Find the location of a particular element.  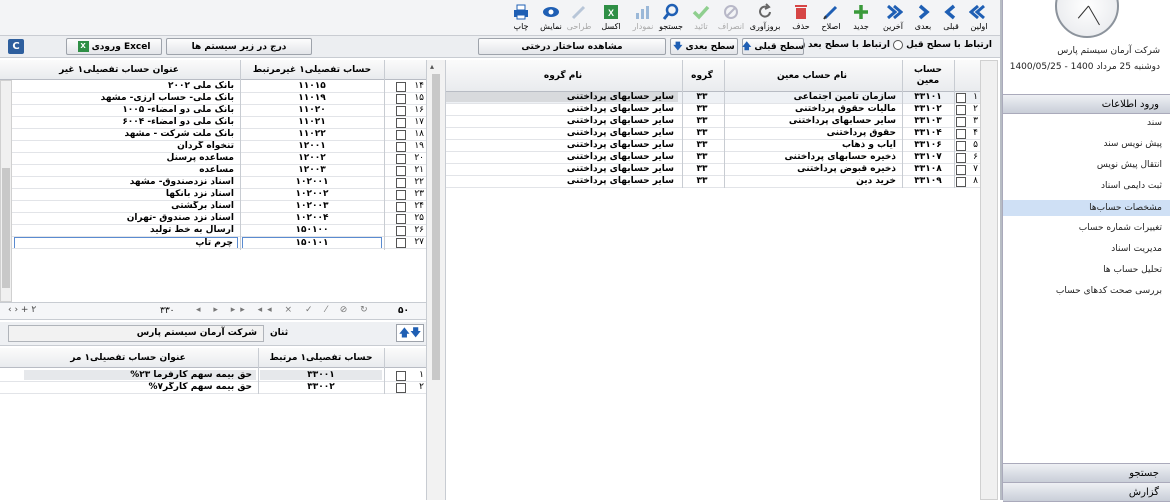

table-row: ۲۰ ۱۲۰۰۲ مساعده پرسنل is located at coordinates (213, 159).